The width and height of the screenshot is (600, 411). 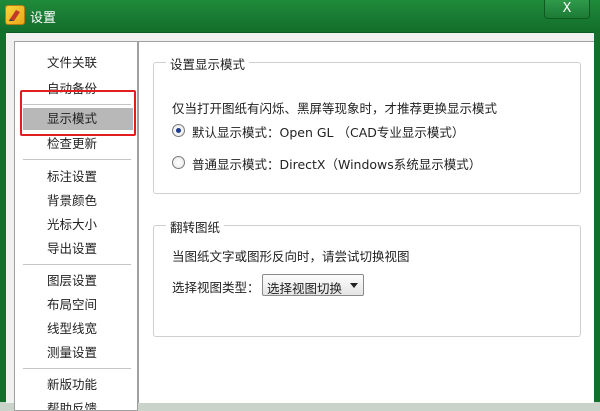 What do you see at coordinates (208, 63) in the screenshot?
I see `display-mode-group-title: 设置显示模式` at bounding box center [208, 63].